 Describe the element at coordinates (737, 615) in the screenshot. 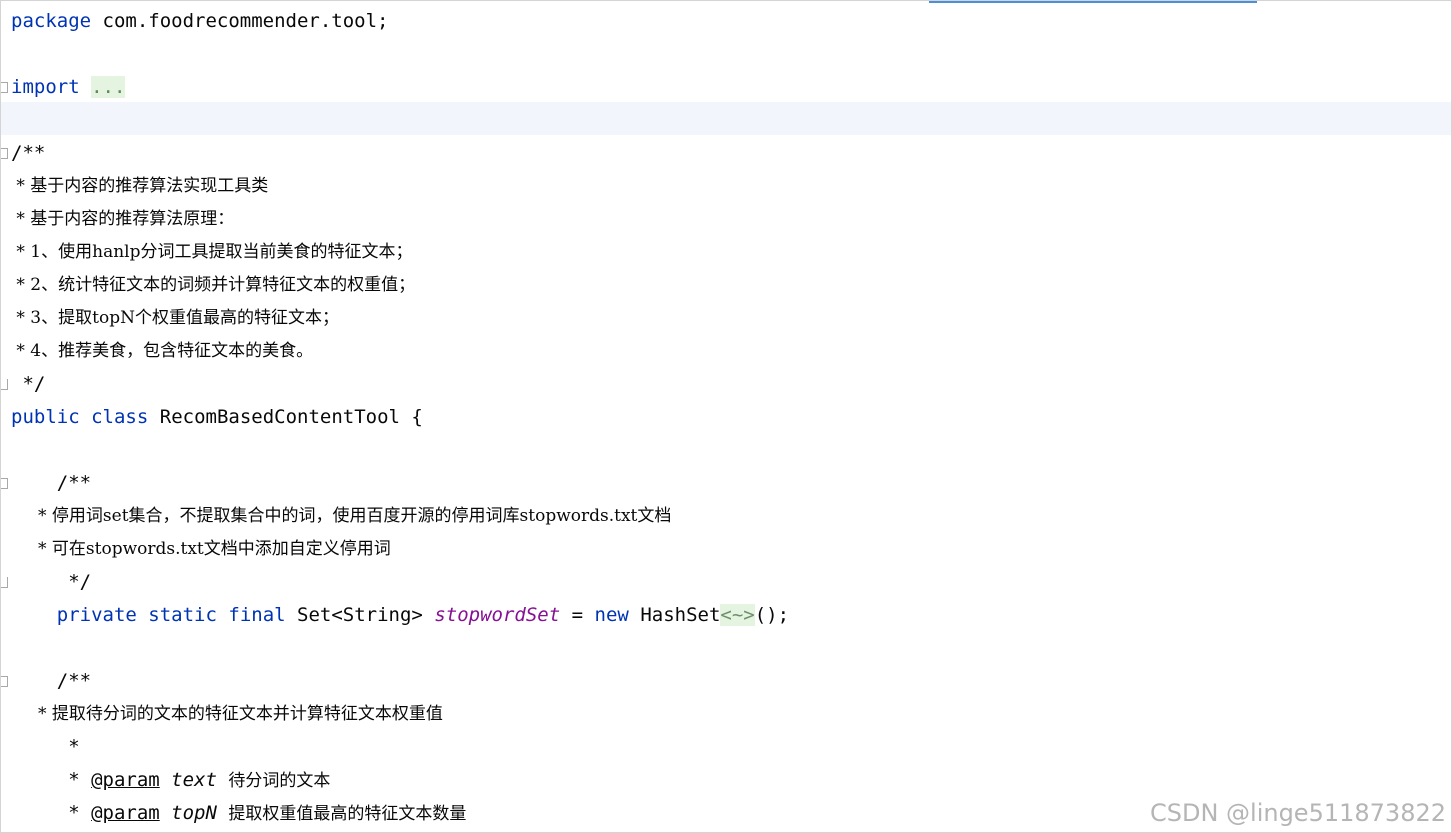

I see `folded-diamond: <~>` at that location.